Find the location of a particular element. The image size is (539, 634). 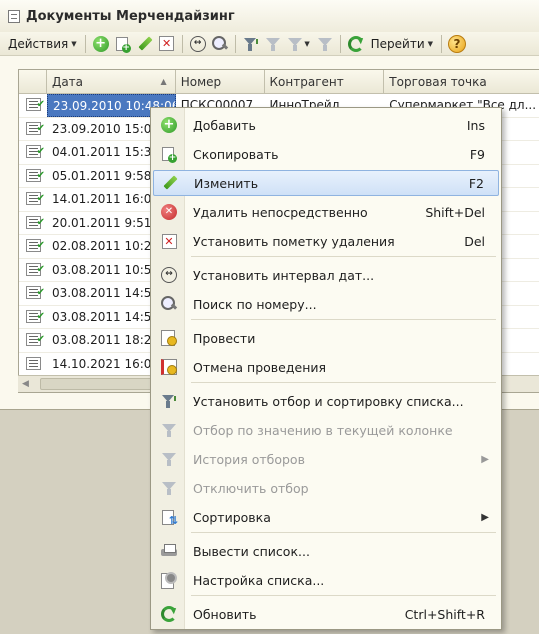

post-icon is located at coordinates (169, 338).